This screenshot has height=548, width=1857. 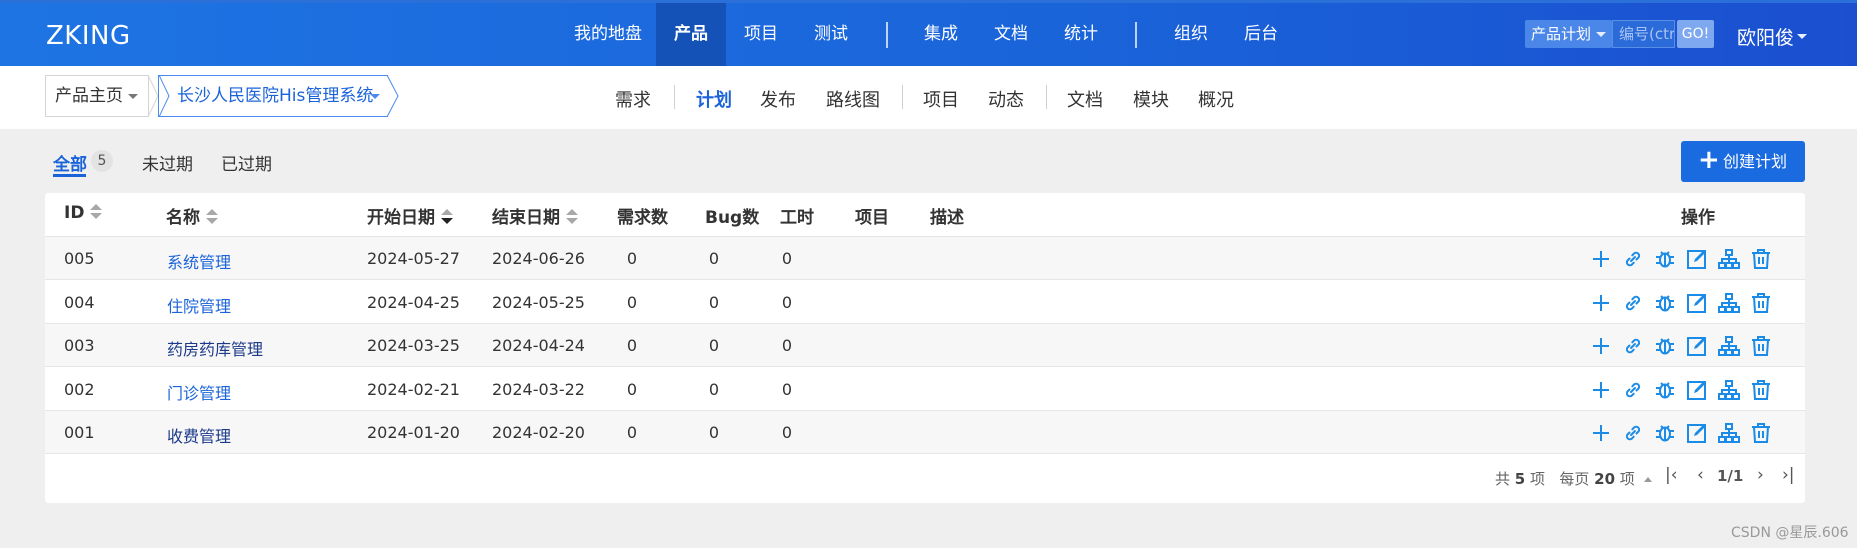 I want to click on breadcrumb-home-label: 产品主页, so click(x=89, y=96).